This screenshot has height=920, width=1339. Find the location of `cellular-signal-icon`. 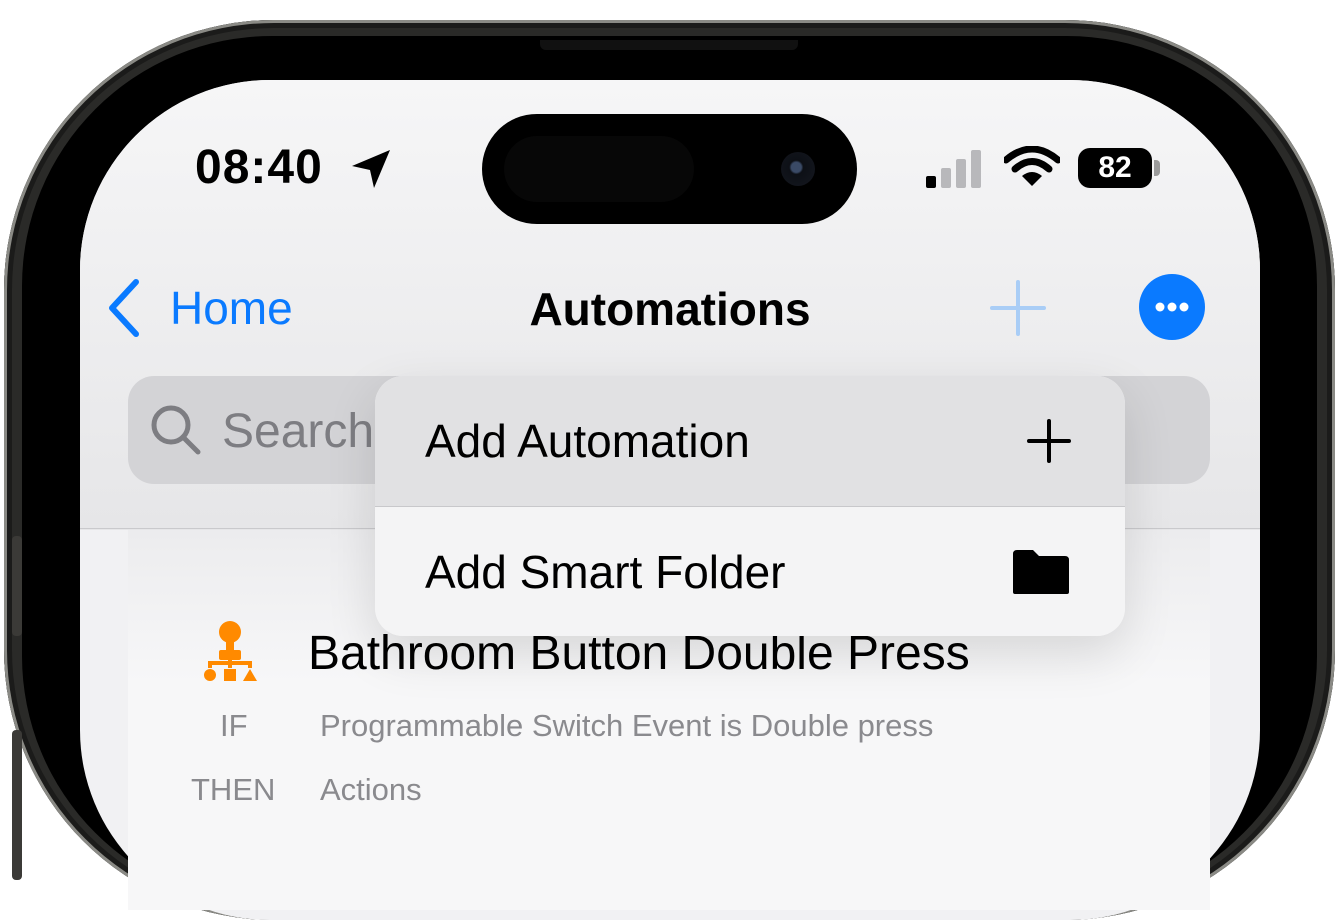

cellular-signal-icon is located at coordinates (953, 169).